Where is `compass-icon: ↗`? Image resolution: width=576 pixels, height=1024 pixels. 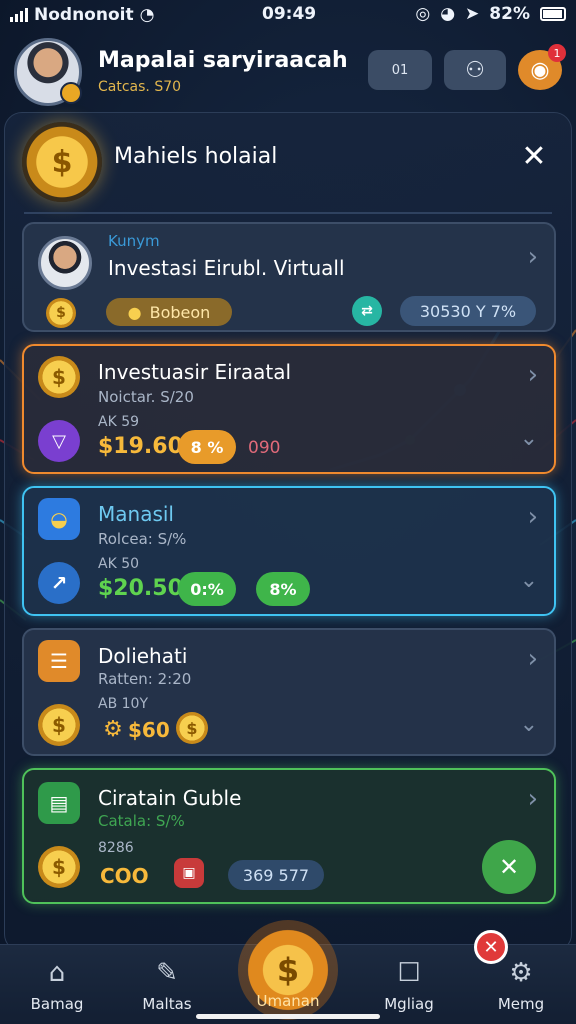 compass-icon: ↗ is located at coordinates (59, 583).